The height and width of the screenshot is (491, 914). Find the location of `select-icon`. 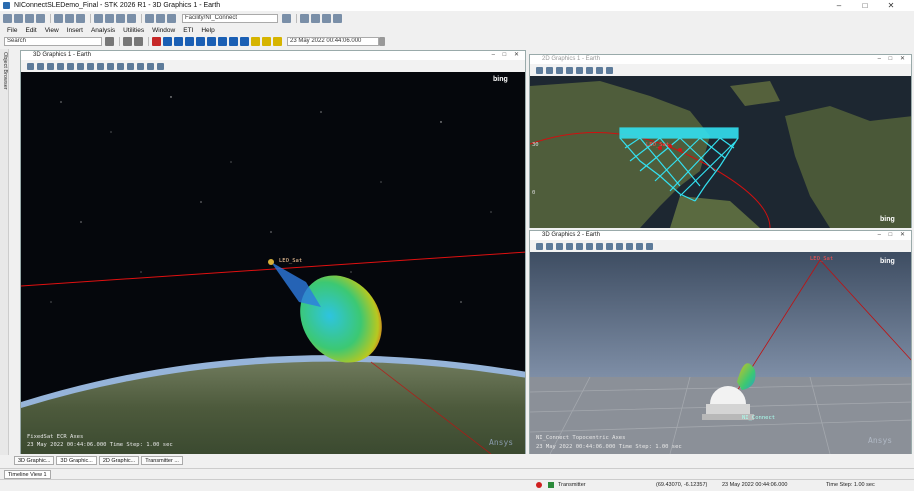

select-icon is located at coordinates (549, 70).